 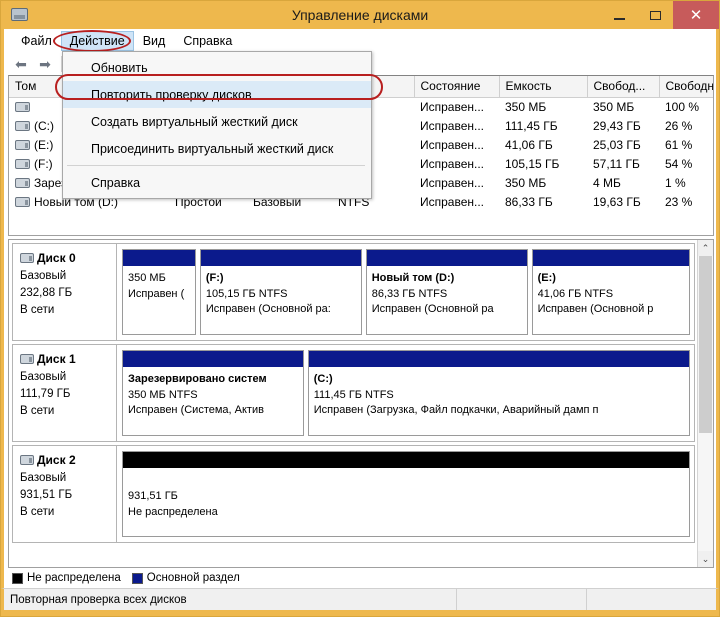 What do you see at coordinates (696, 15) in the screenshot?
I see `close-button: ✕` at bounding box center [696, 15].